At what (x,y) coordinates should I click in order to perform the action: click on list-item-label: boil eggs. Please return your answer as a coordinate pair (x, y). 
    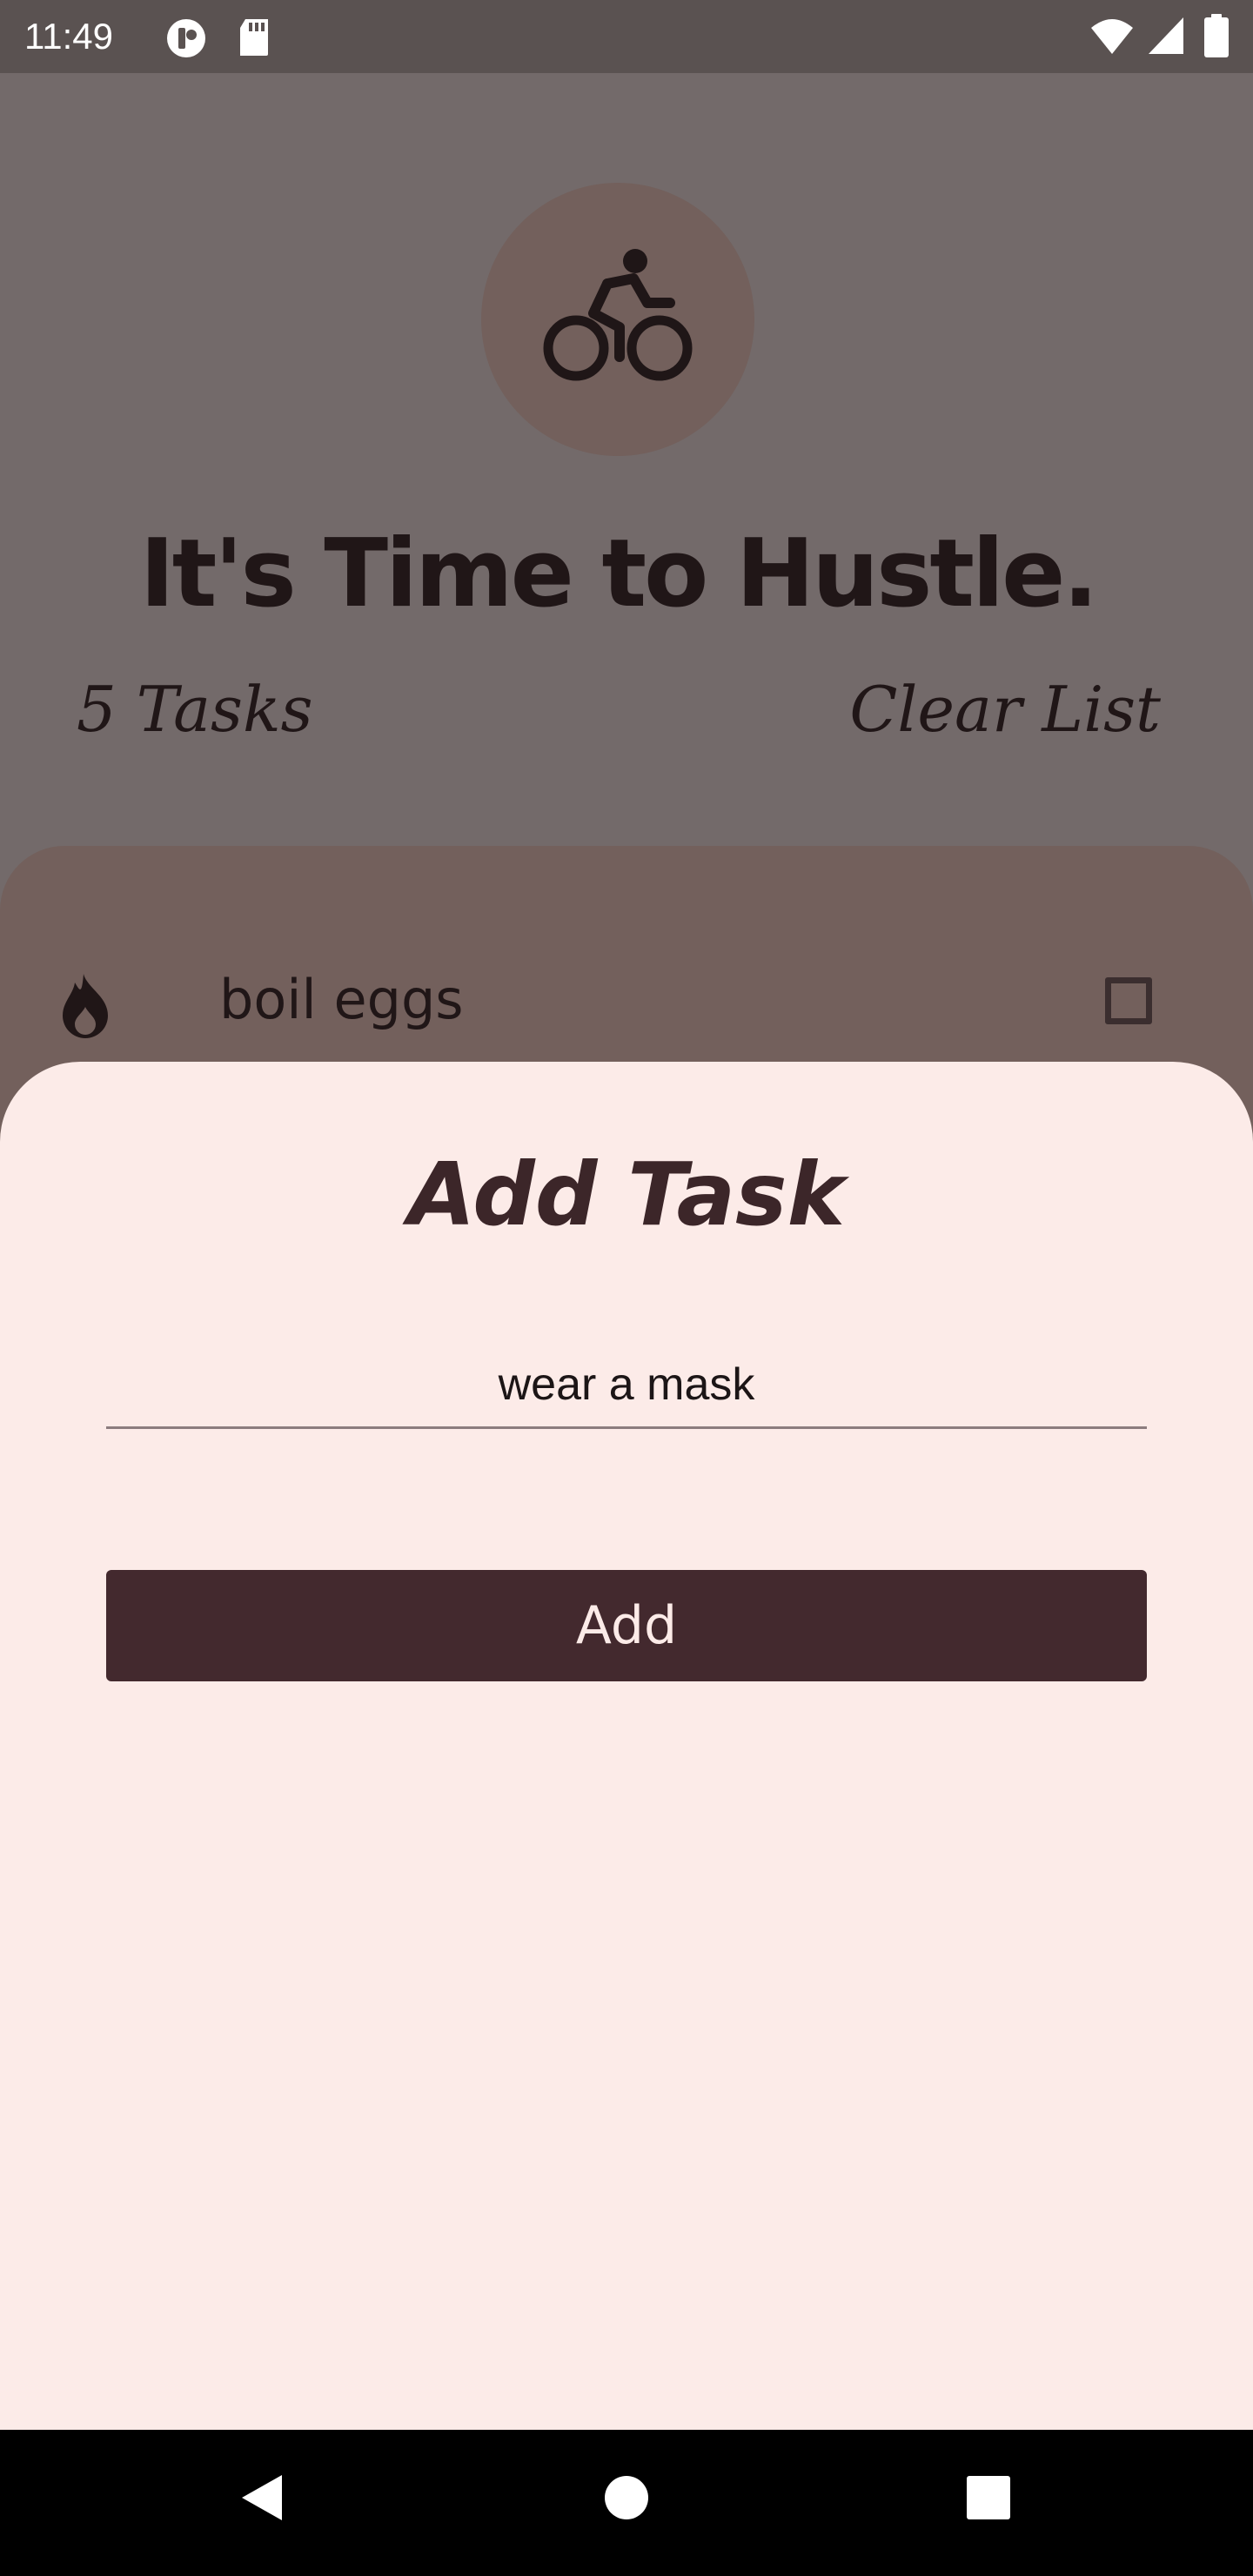
    Looking at the image, I should click on (341, 999).